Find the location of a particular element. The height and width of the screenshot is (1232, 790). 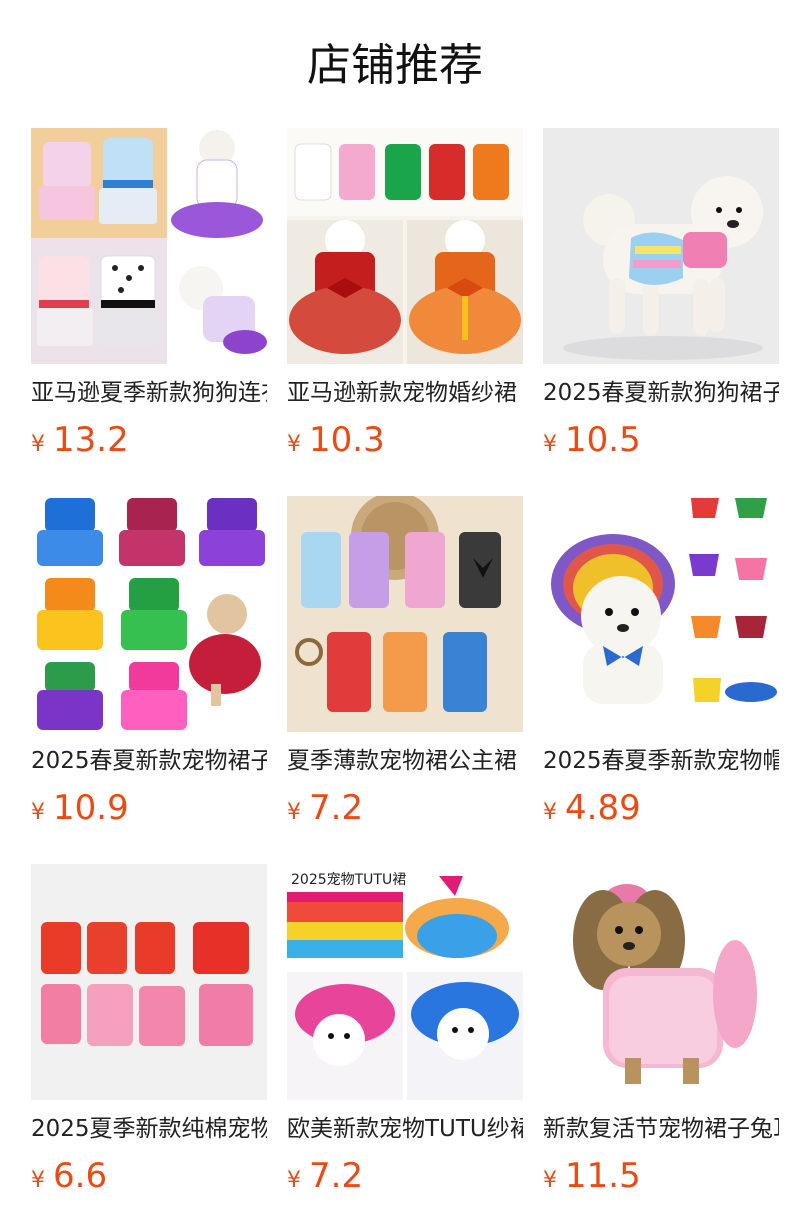

product-card: 2025春夏新款狗狗裙子 ¥10.5 is located at coordinates (661, 298).